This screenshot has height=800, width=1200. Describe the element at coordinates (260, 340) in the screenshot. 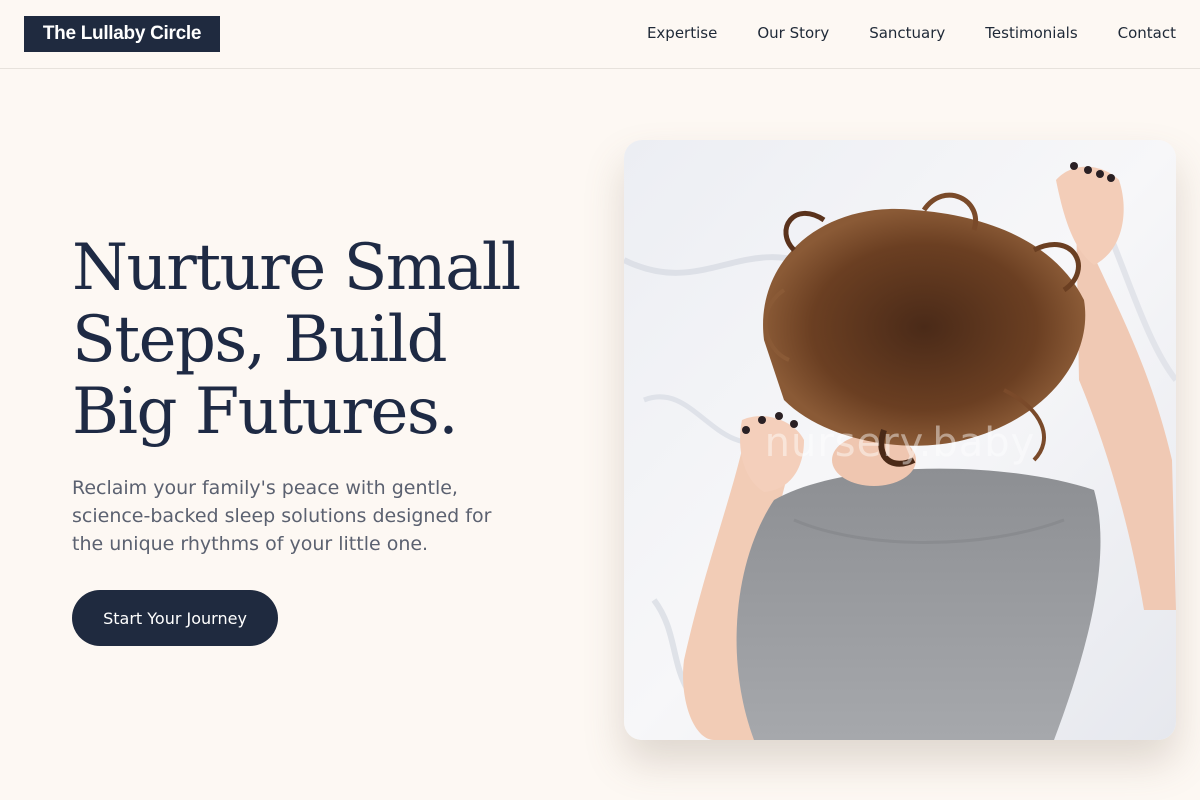

I see `hero-title-line: Steps, Build` at that location.